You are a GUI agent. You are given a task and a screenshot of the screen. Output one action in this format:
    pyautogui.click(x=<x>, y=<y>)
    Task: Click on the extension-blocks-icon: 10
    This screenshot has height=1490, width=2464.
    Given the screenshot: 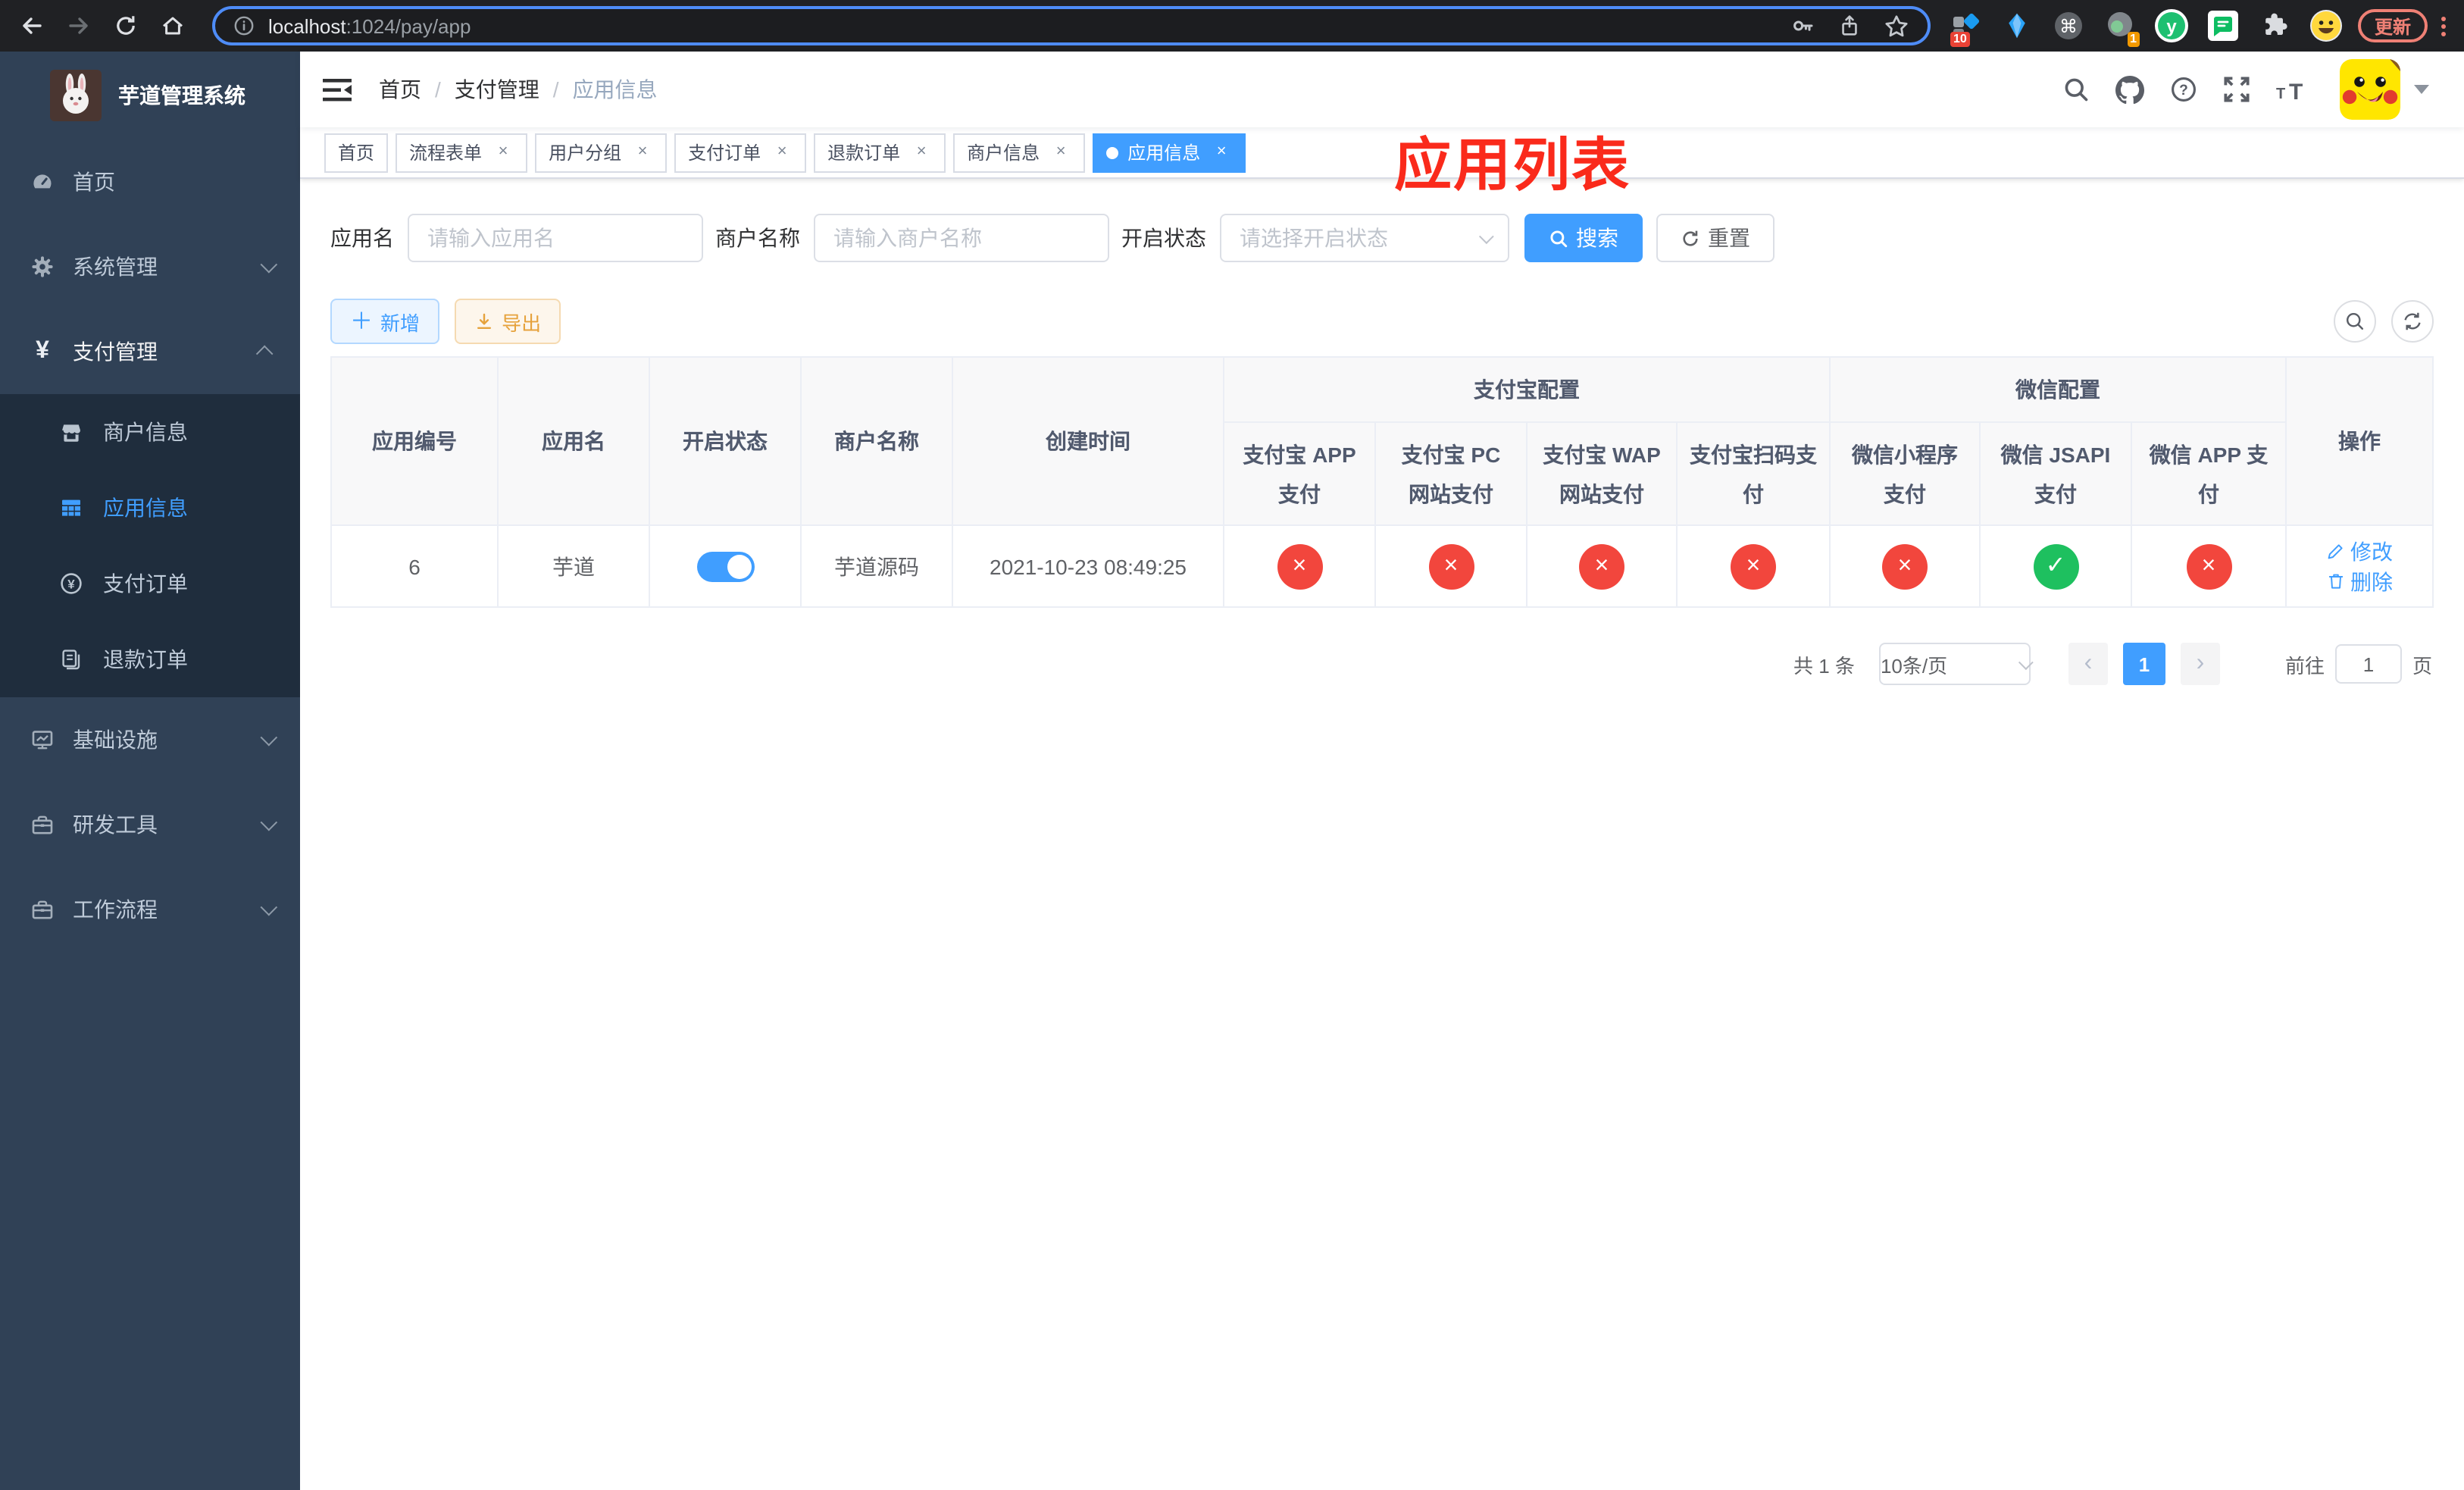 What is the action you would take?
    pyautogui.click(x=1965, y=27)
    